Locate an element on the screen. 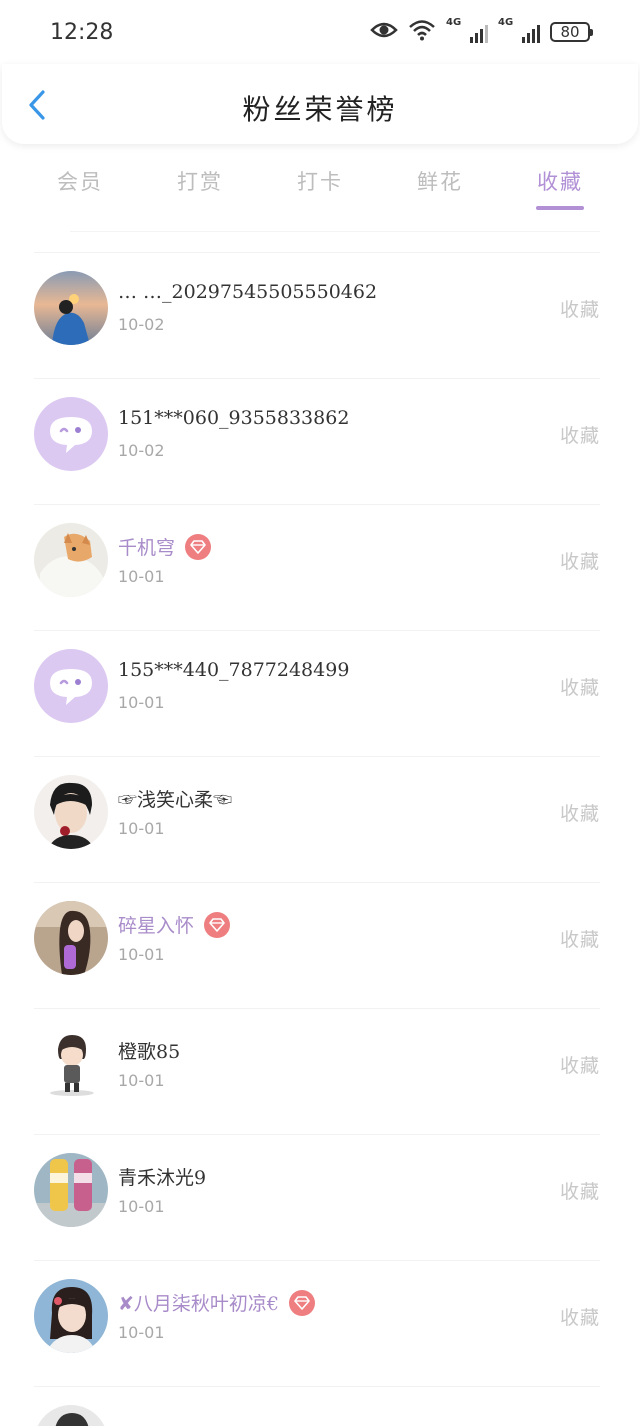 Image resolution: width=640 pixels, height=1426 pixels. fan-name-text: ☞浅笑心柔☜ is located at coordinates (175, 800).